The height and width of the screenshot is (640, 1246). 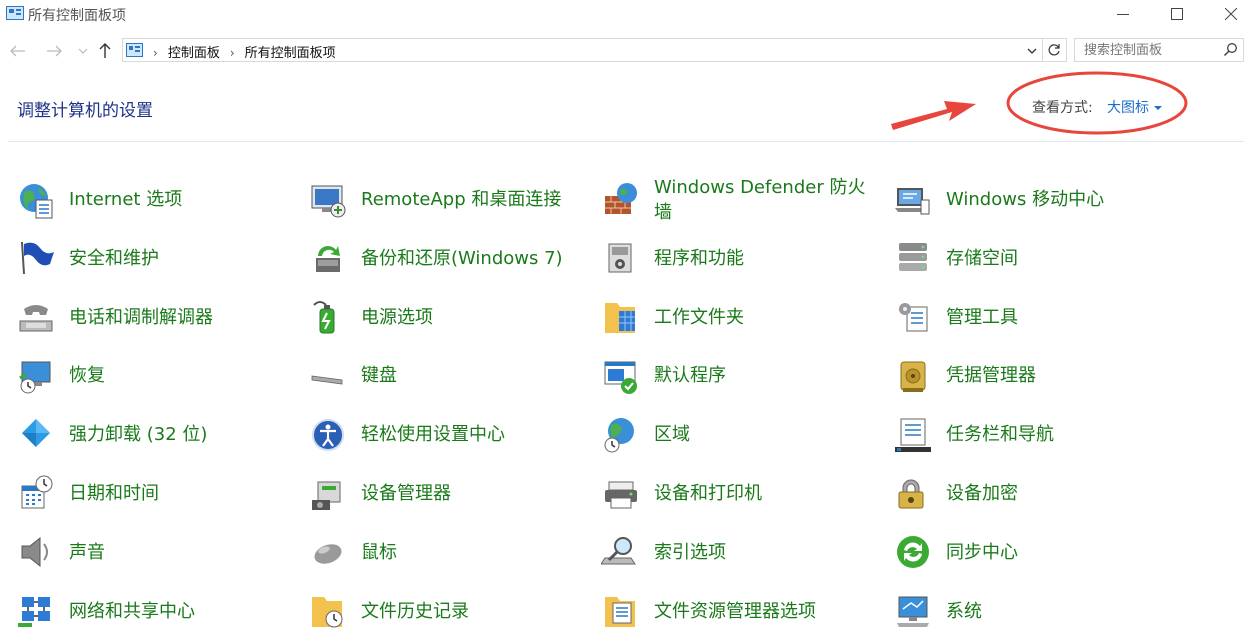 I want to click on control-panel-item: 电话和调制解调器, so click(x=145, y=317).